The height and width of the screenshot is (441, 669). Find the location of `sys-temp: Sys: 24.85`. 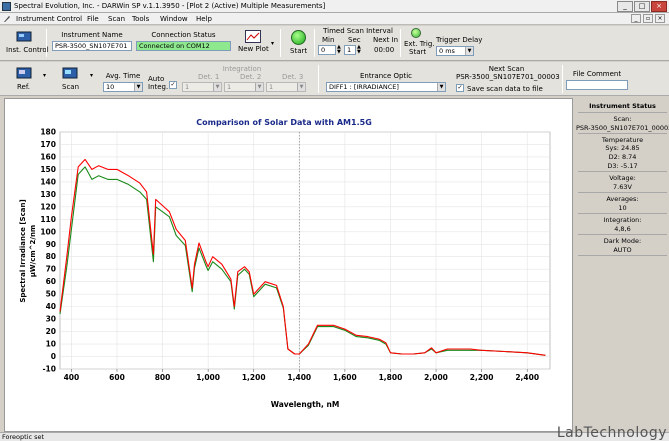

sys-temp: Sys: 24.85 is located at coordinates (622, 148).